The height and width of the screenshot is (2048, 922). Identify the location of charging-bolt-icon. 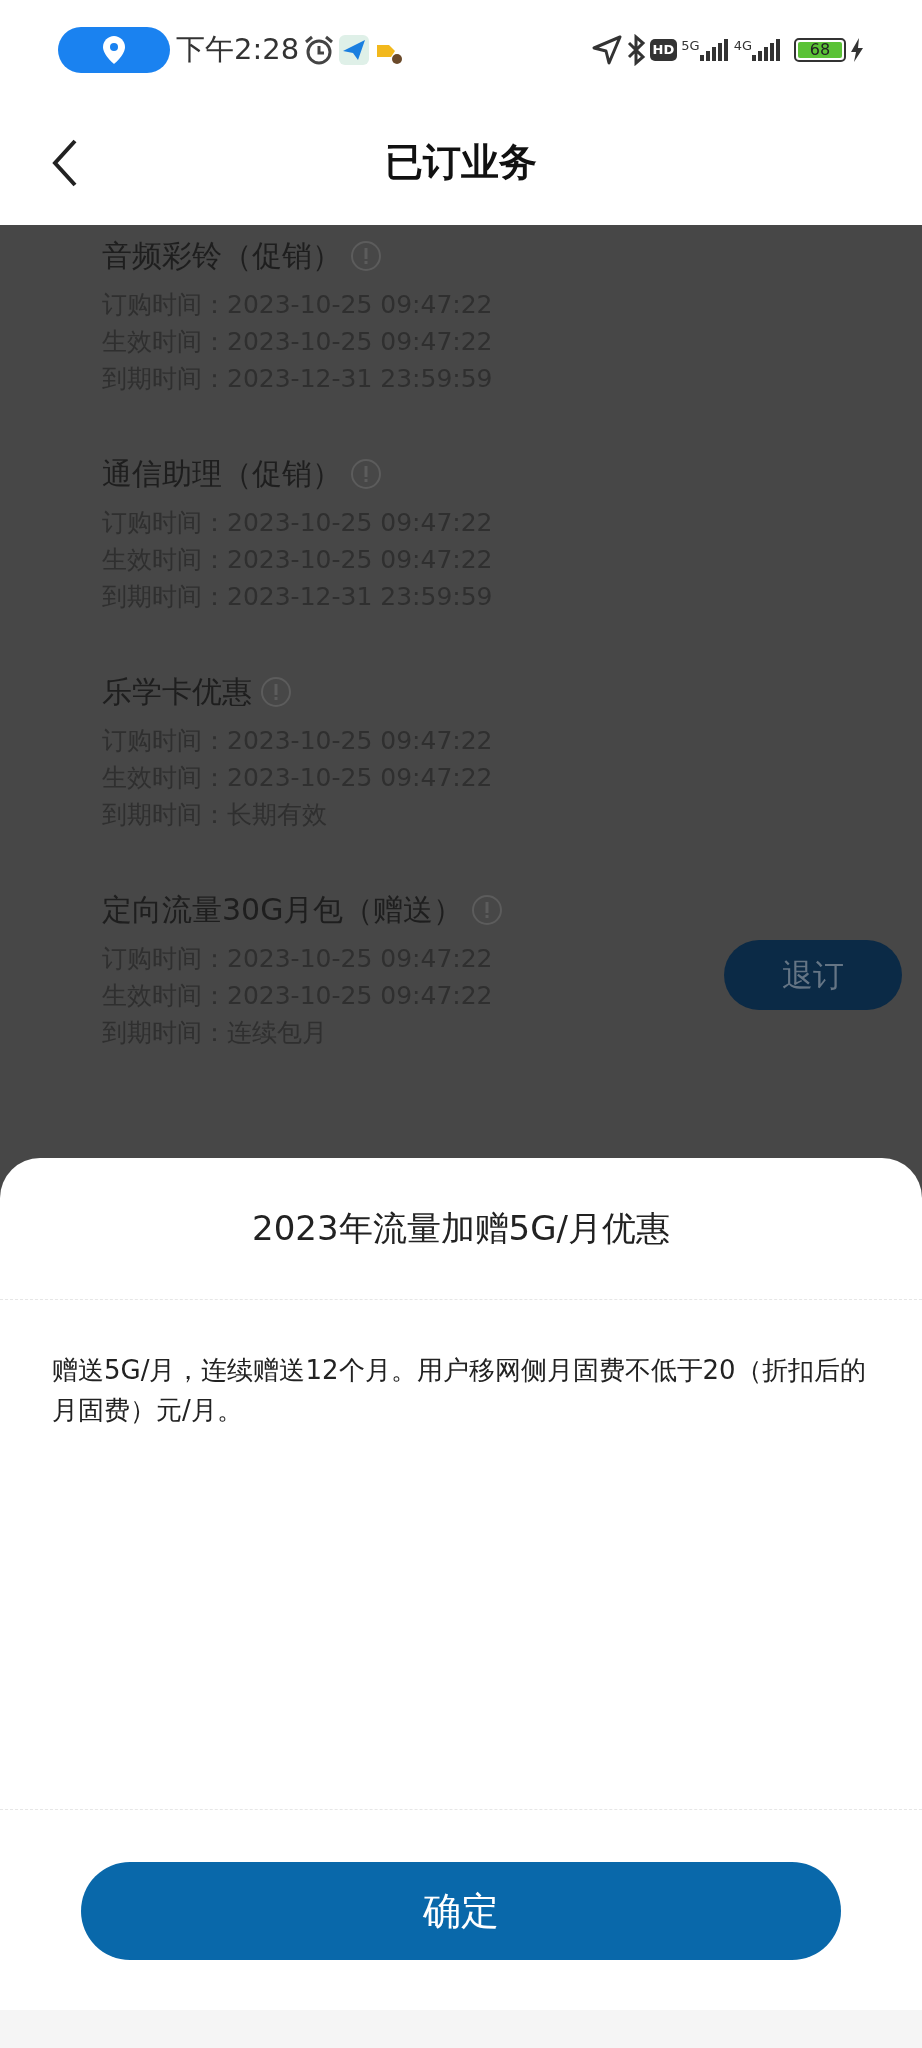
(857, 50).